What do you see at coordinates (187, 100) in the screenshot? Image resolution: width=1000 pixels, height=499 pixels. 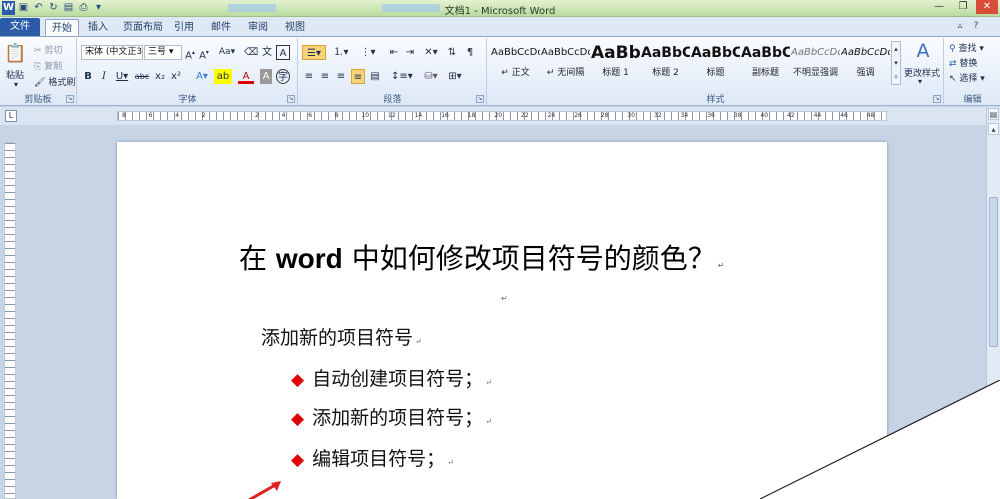 I see `font-group-label: 字体` at bounding box center [187, 100].